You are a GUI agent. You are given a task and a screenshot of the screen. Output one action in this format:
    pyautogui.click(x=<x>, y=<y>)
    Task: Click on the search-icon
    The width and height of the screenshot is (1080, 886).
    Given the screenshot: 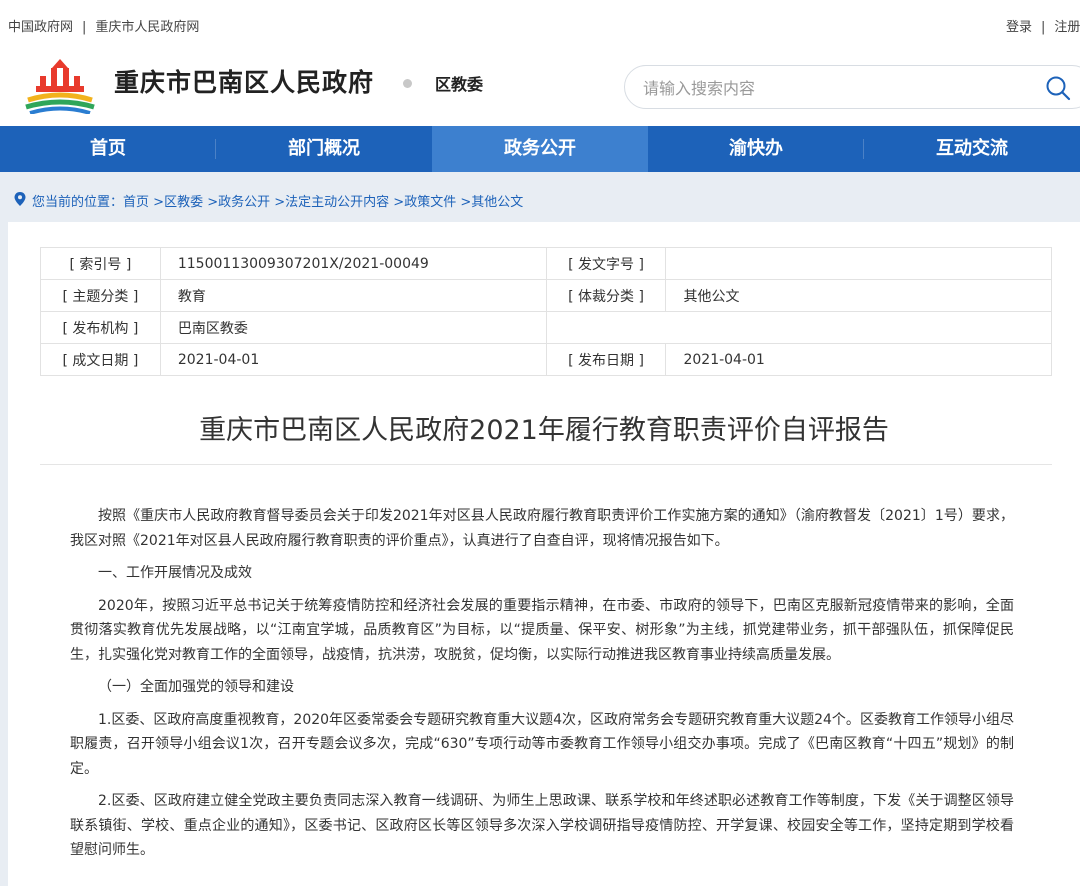 What is the action you would take?
    pyautogui.click(x=1058, y=88)
    